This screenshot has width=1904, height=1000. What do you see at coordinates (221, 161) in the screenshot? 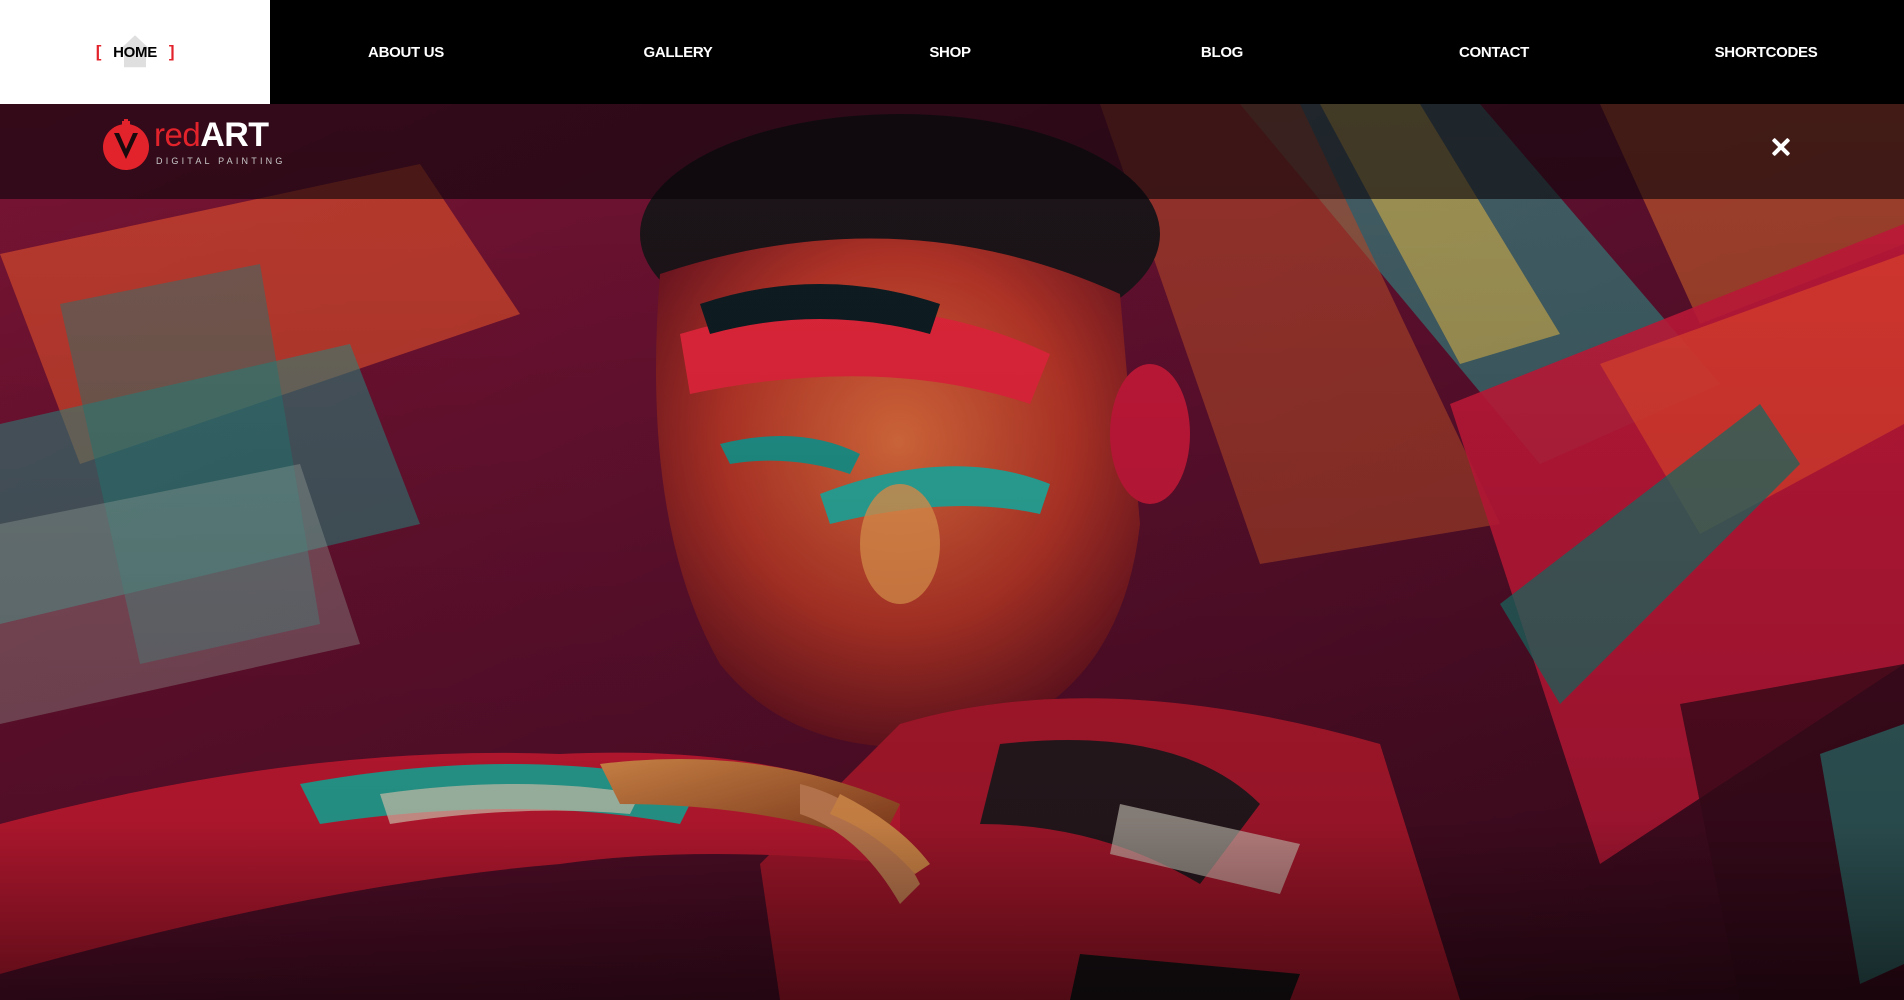
I see `brand-tagline: DIGITAL PAINTING` at bounding box center [221, 161].